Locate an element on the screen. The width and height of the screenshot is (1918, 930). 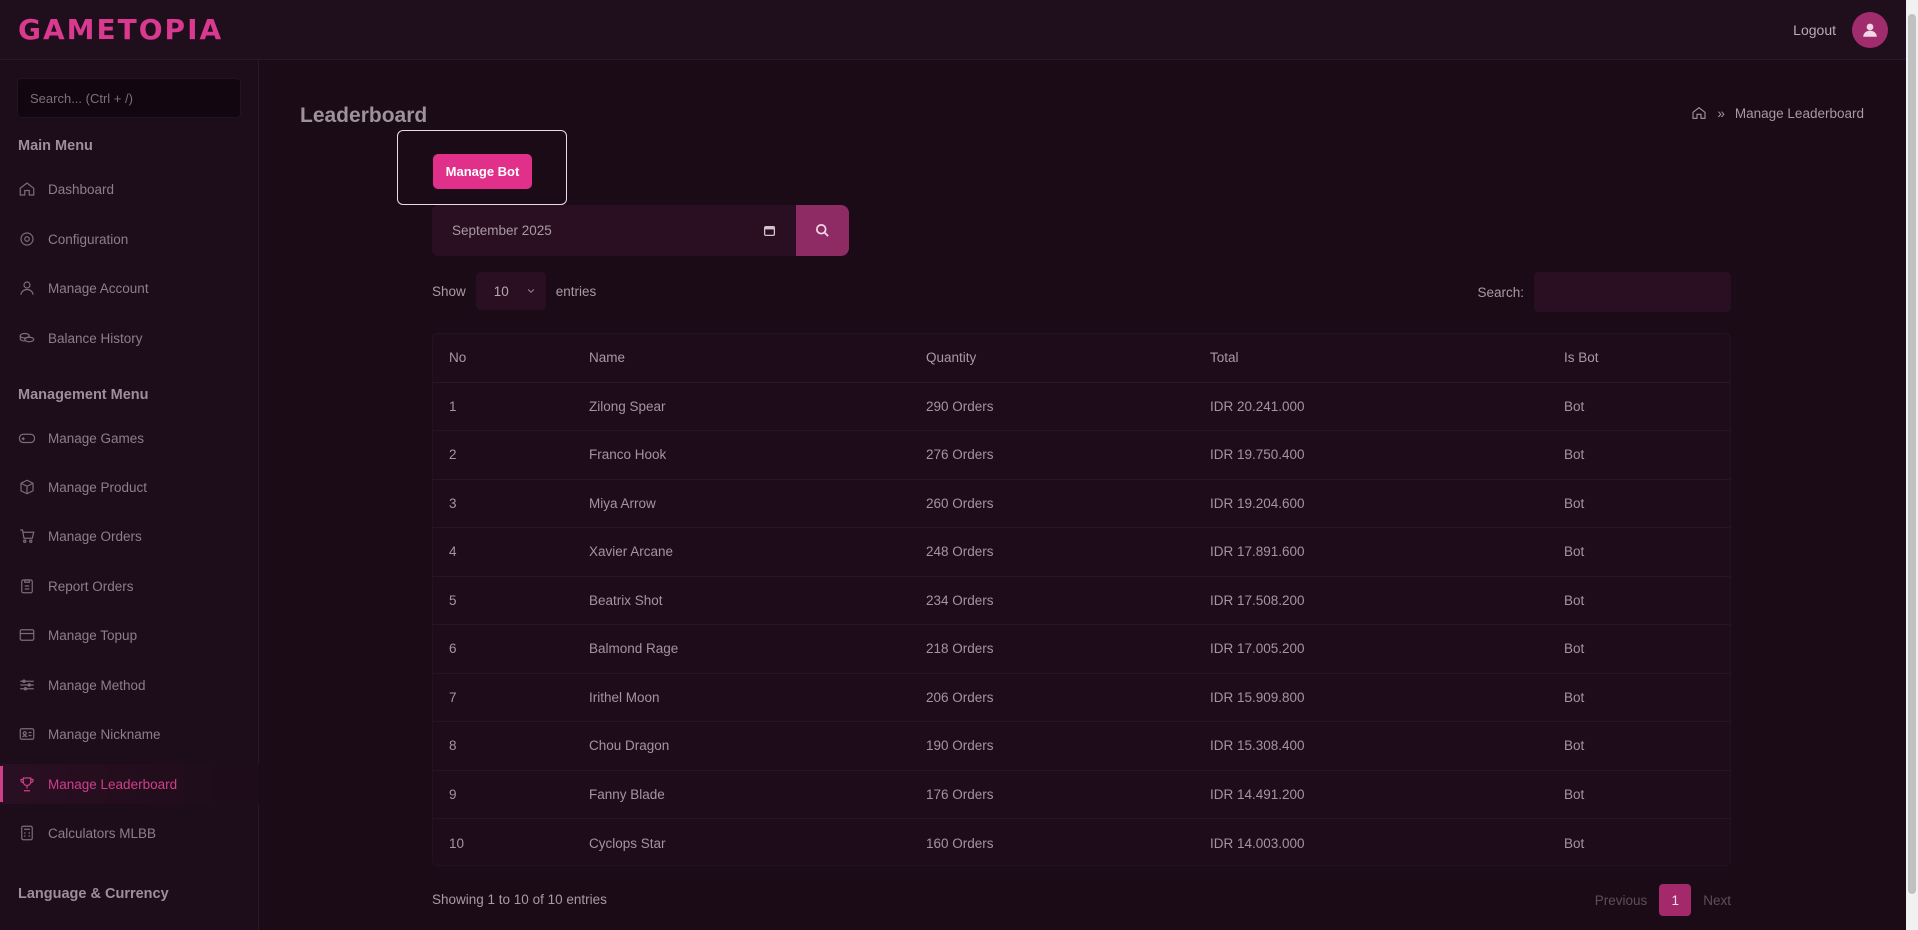
sidebar-item-manage-product: Manage Product is located at coordinates (129, 487).